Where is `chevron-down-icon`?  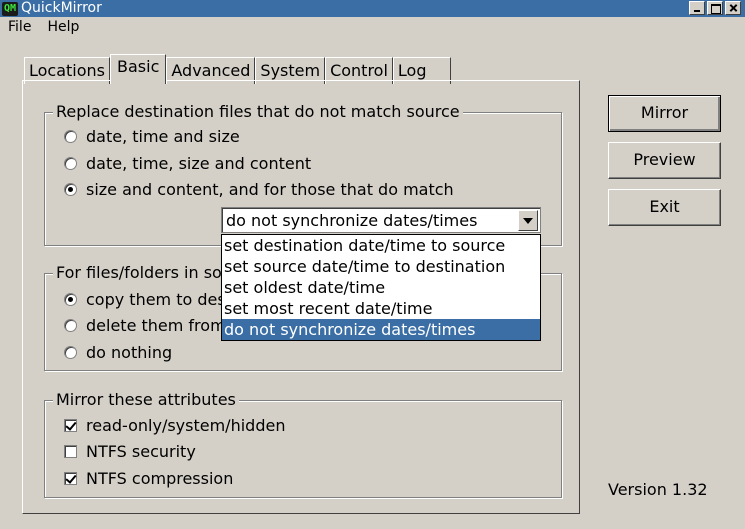 chevron-down-icon is located at coordinates (528, 220).